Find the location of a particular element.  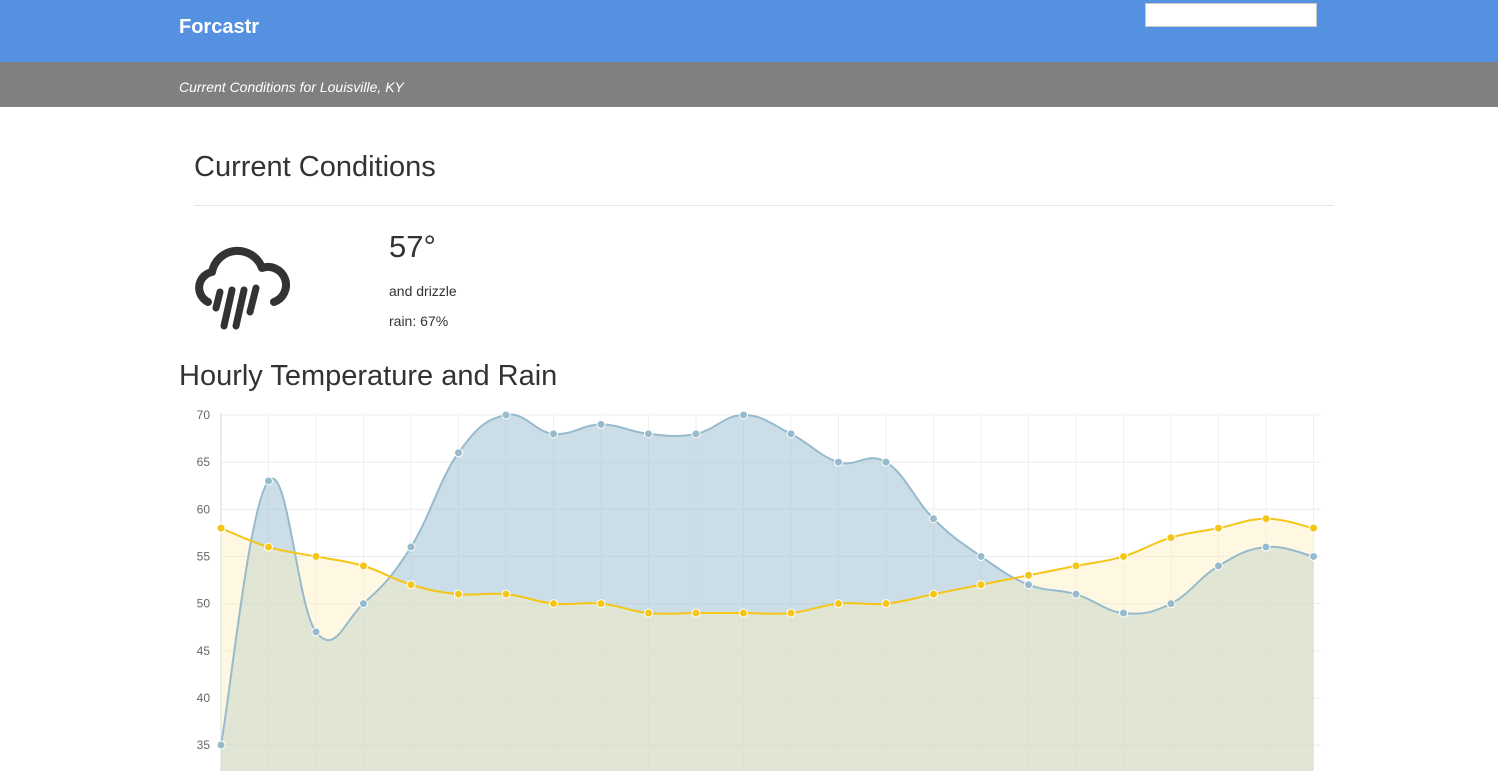

rain-label: rain: is located at coordinates (403, 321).